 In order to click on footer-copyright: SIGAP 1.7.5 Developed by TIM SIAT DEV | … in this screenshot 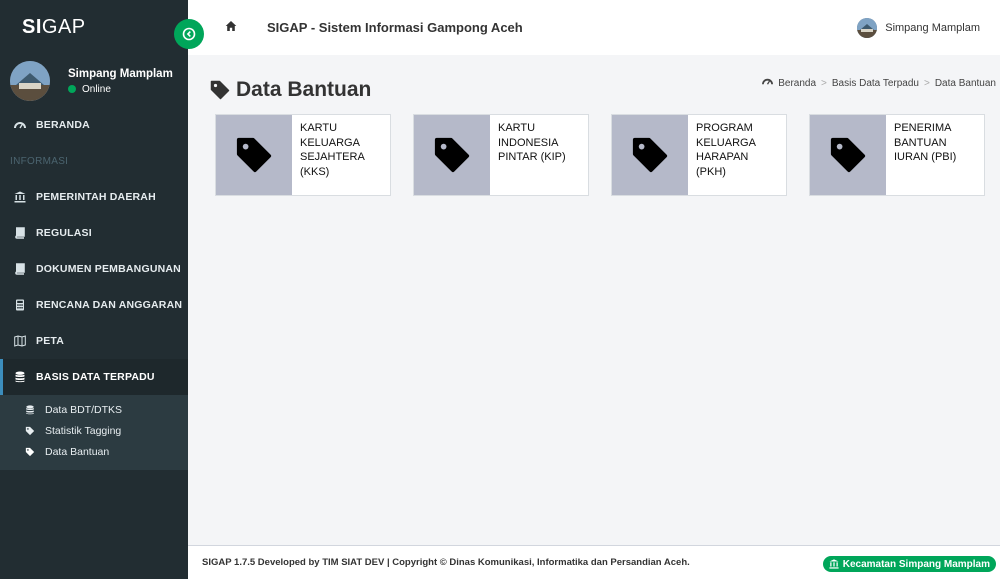, I will do `click(446, 562)`.